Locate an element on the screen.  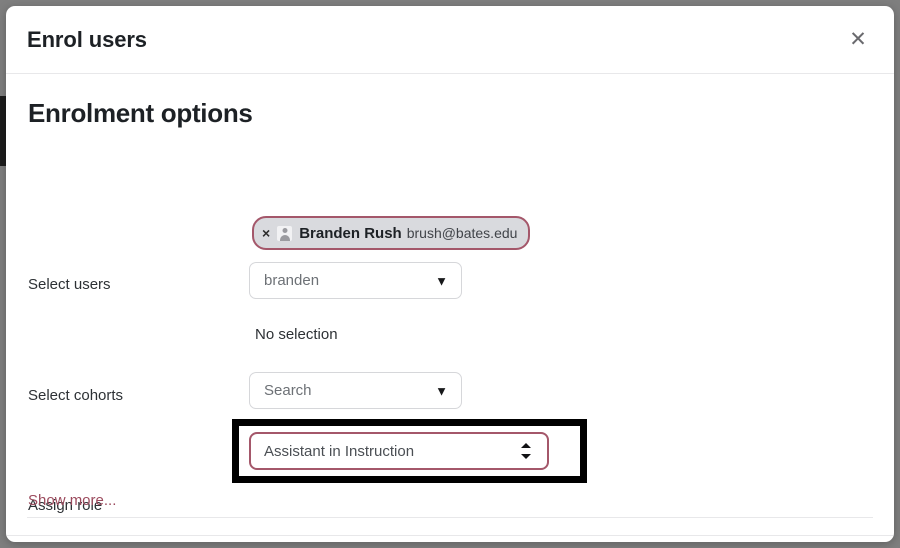
page-title: Enrol users is located at coordinates (87, 39).